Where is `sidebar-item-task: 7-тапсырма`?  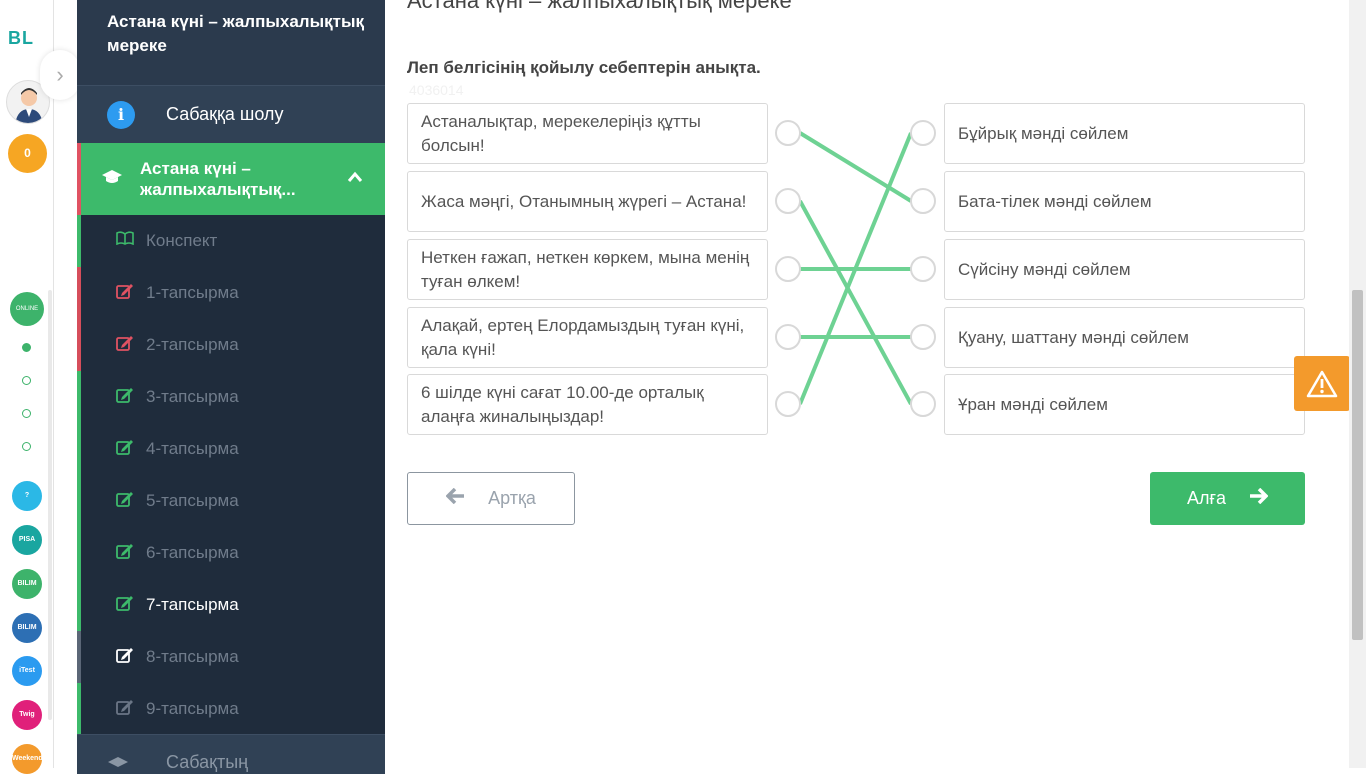 sidebar-item-task: 7-тапсырма is located at coordinates (231, 605).